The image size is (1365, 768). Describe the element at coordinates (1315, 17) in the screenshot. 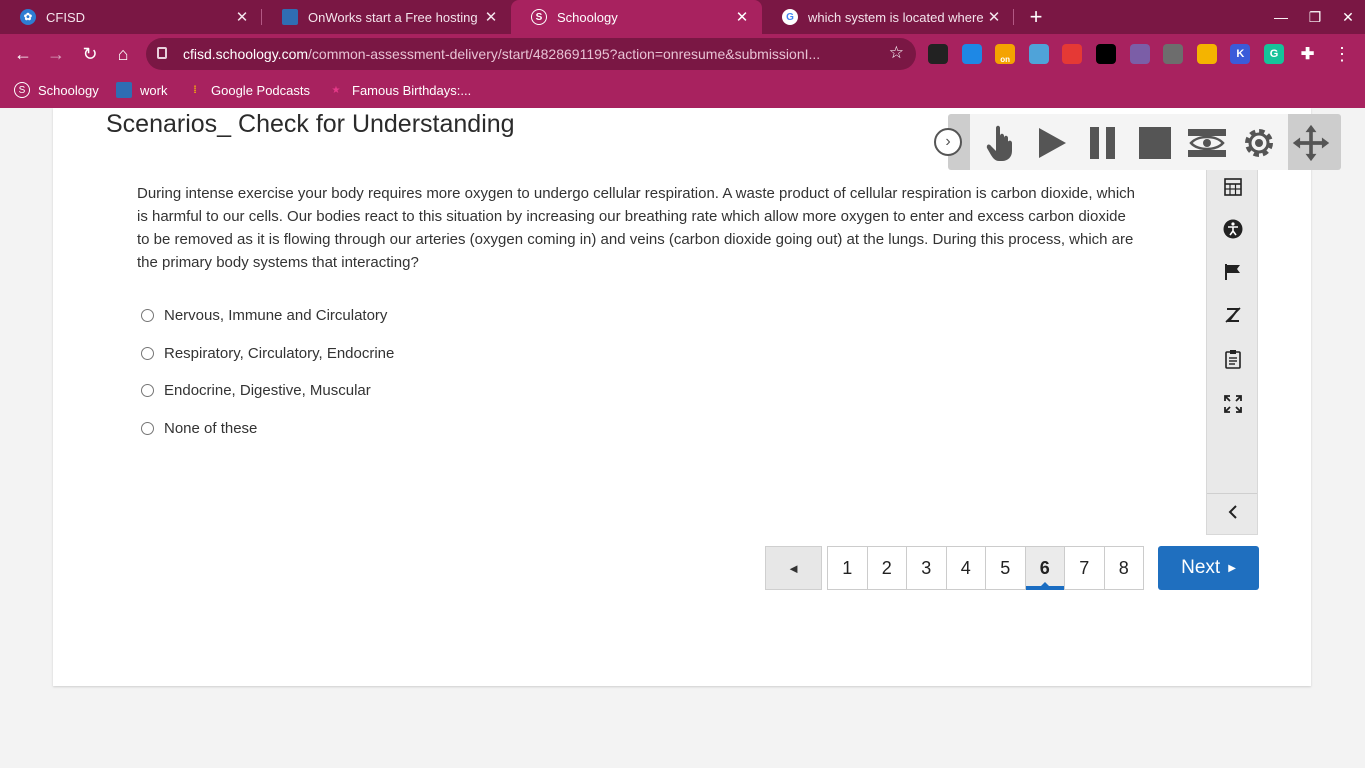

I see `restore-icon: ❐` at that location.